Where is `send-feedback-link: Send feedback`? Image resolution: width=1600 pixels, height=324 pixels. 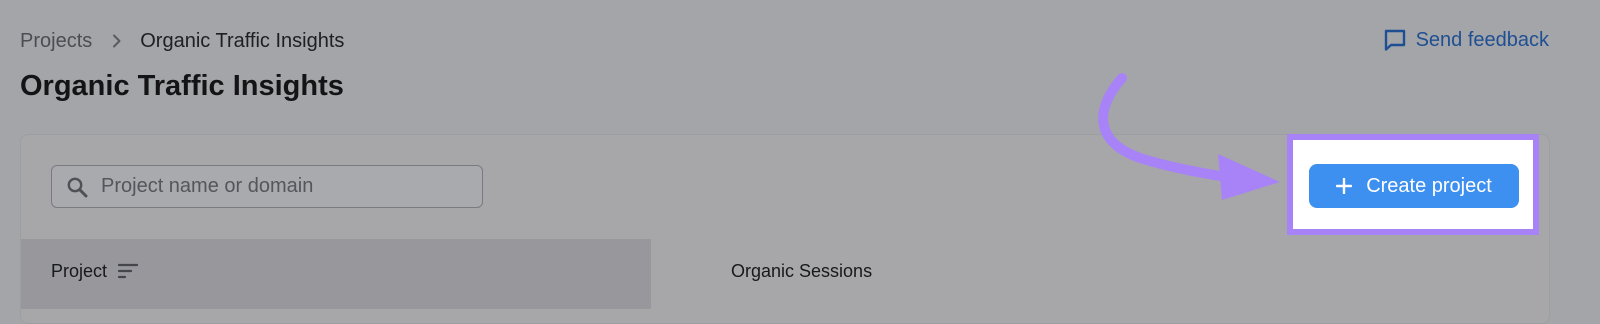
send-feedback-link: Send feedback is located at coordinates (1466, 40).